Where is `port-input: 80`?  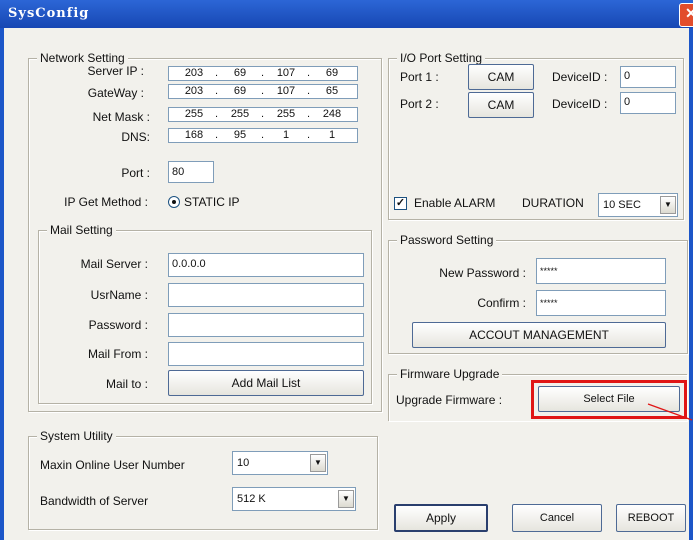
port-input: 80 is located at coordinates (191, 172).